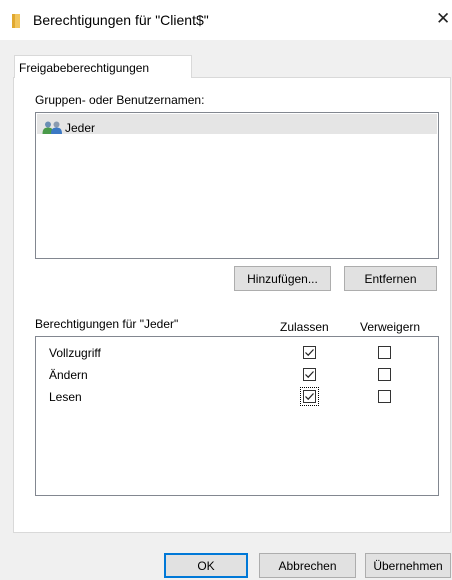 Image resolution: width=452 pixels, height=580 pixels. What do you see at coordinates (206, 565) in the screenshot?
I see `ok-button: OK` at bounding box center [206, 565].